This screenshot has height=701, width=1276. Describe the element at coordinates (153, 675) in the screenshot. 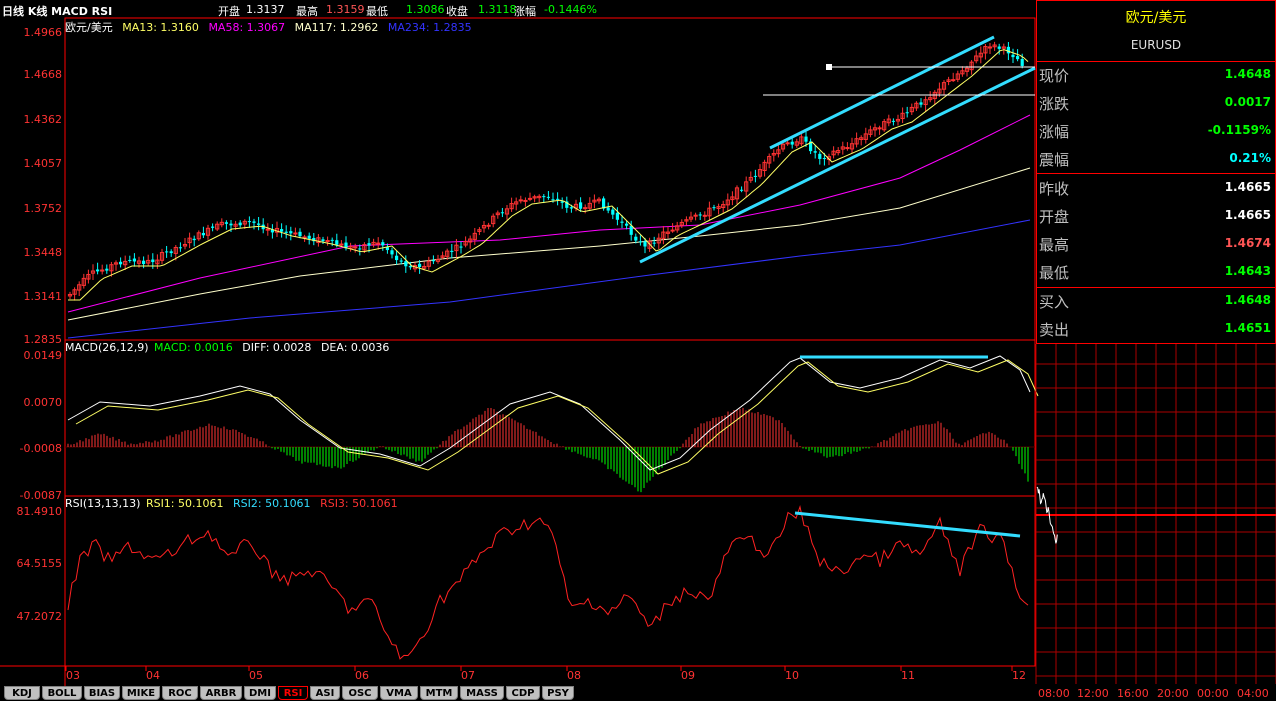

I see `x-tick-label: 04` at that location.